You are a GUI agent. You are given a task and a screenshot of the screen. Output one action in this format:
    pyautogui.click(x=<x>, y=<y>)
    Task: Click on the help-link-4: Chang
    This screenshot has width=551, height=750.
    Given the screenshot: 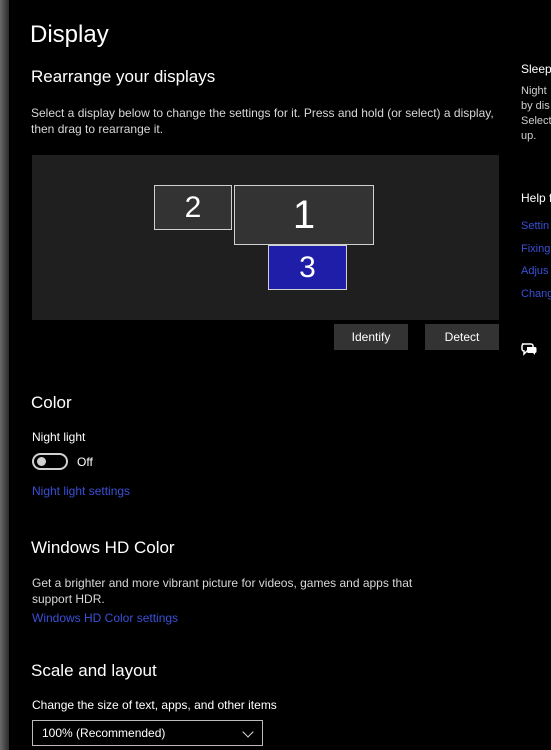 What is the action you would take?
    pyautogui.click(x=536, y=294)
    